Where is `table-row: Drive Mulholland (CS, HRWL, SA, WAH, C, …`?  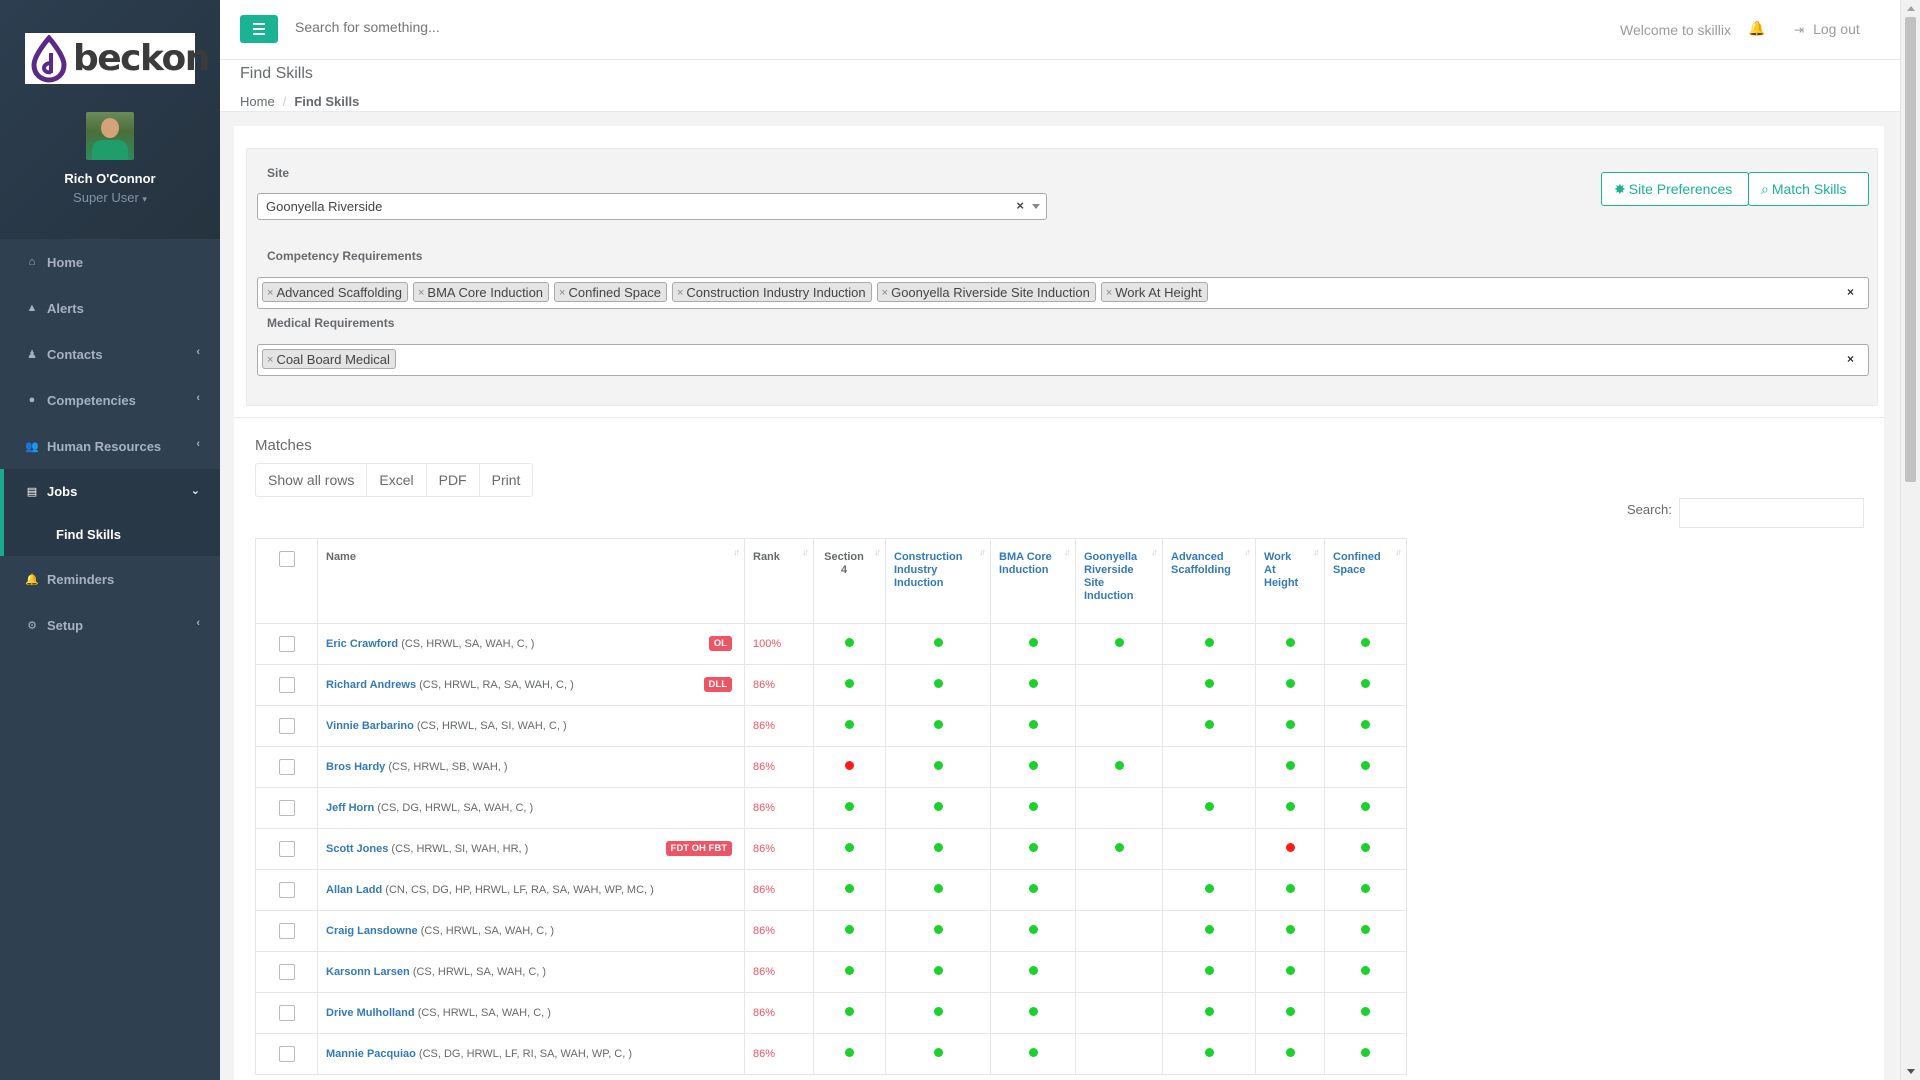
table-row: Drive Mulholland (CS, HRWL, SA, WAH, C, … is located at coordinates (831, 1013).